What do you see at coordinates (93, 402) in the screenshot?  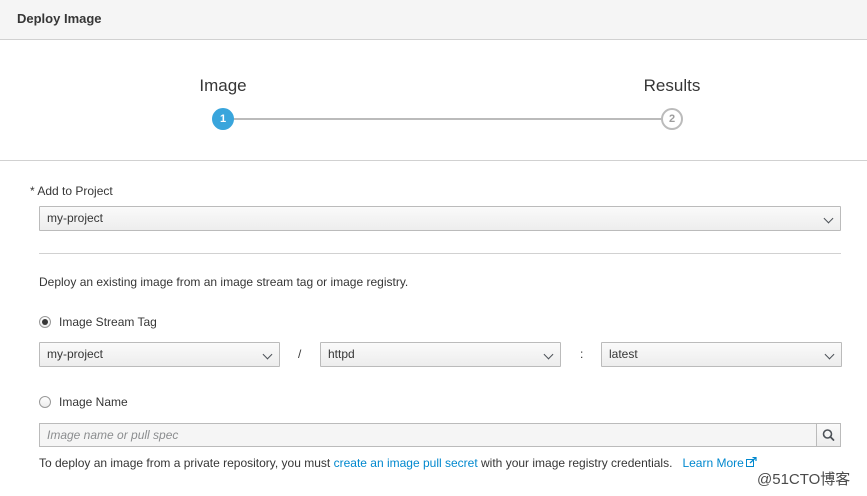 I see `image-name-label: Image Name` at bounding box center [93, 402].